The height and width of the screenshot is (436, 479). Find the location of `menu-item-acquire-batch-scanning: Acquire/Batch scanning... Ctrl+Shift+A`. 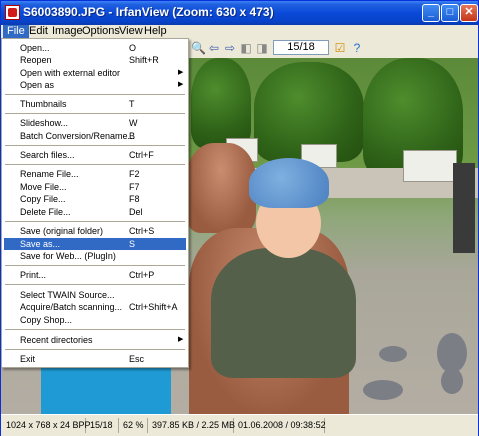

menu-item-acquire-batch-scanning: Acquire/Batch scanning... Ctrl+Shift+A is located at coordinates (95, 307).